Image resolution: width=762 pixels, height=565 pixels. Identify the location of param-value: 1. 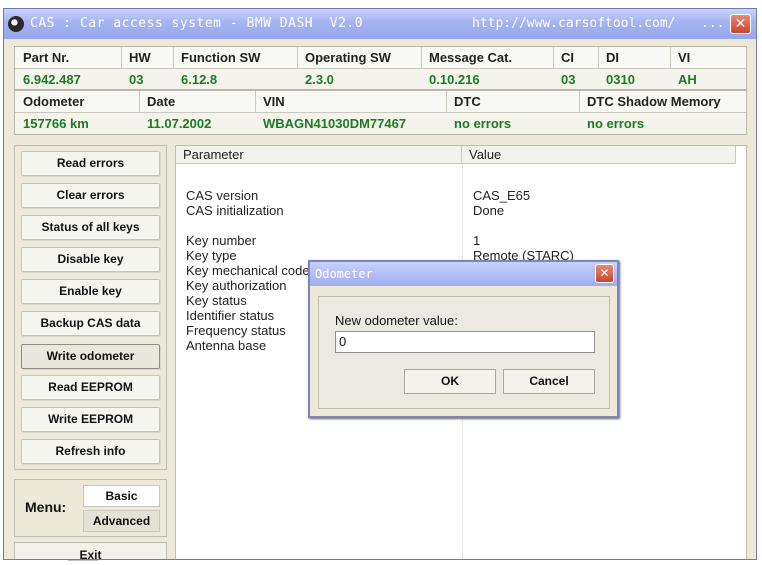
(477, 240).